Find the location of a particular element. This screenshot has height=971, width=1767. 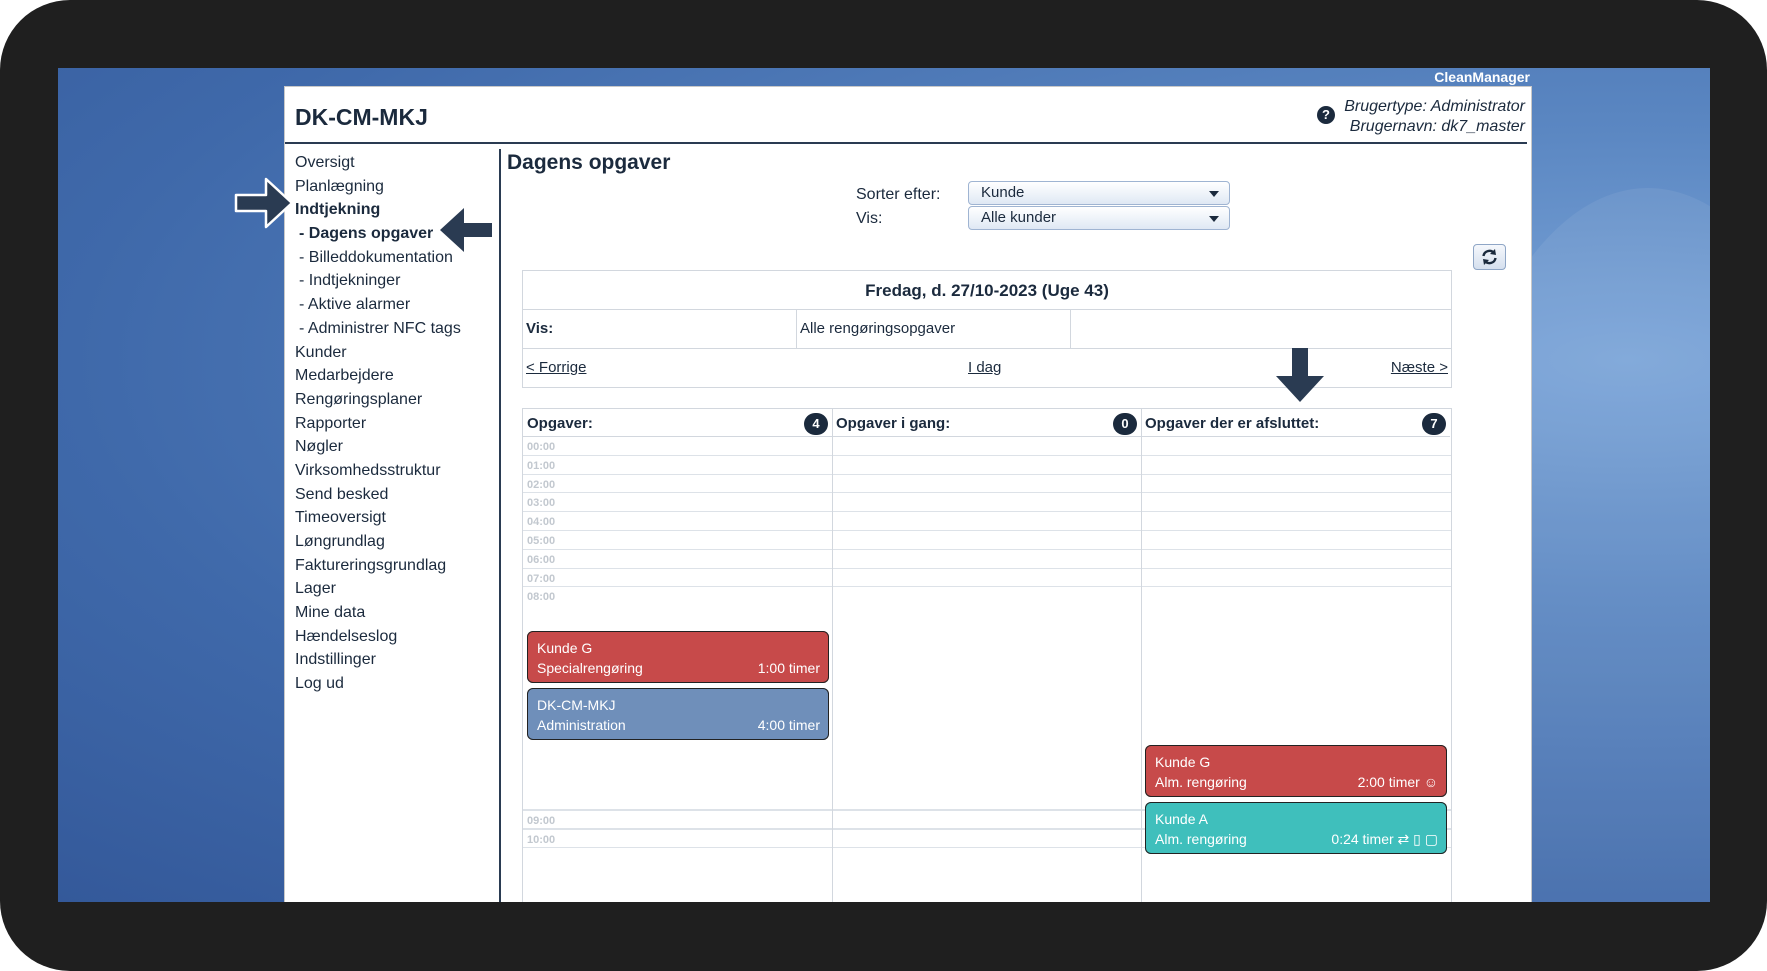

sidebar-item-send-besked: Send besked is located at coordinates (395, 495).